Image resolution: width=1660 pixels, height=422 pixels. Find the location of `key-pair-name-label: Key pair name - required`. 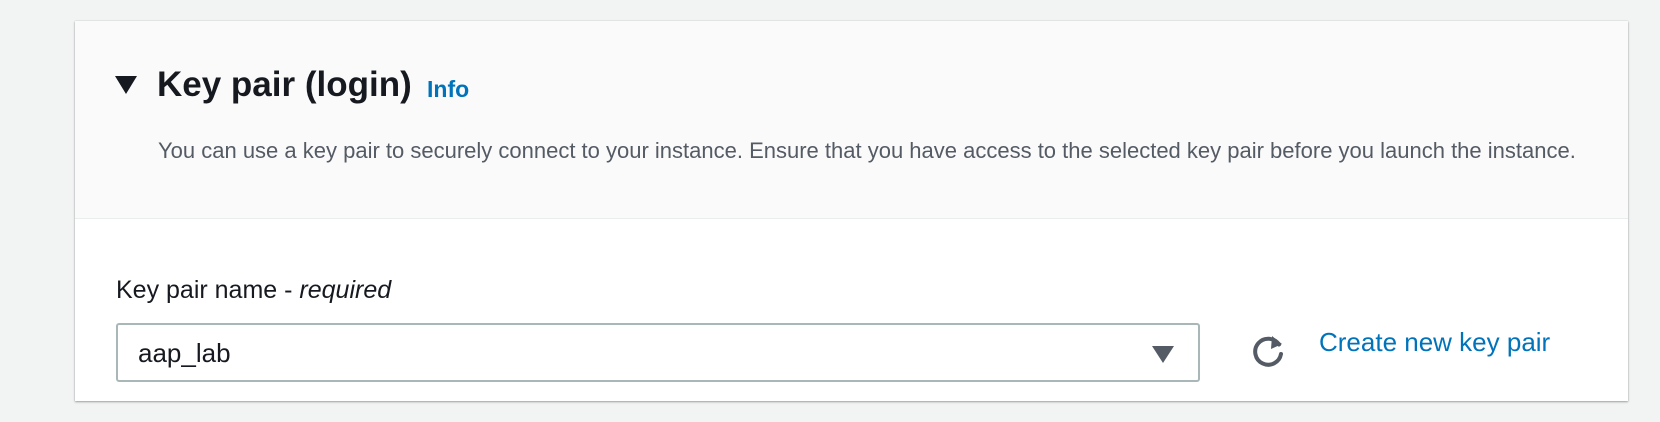

key-pair-name-label: Key pair name - required is located at coordinates (253, 290).